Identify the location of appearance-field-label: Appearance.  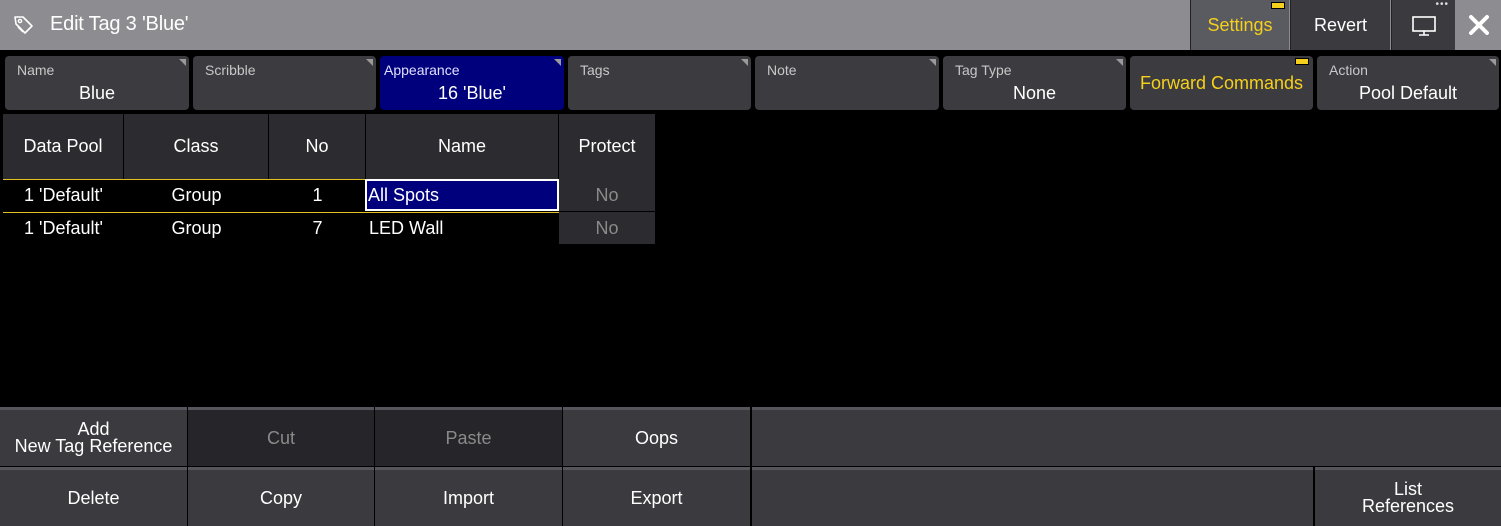
(422, 70).